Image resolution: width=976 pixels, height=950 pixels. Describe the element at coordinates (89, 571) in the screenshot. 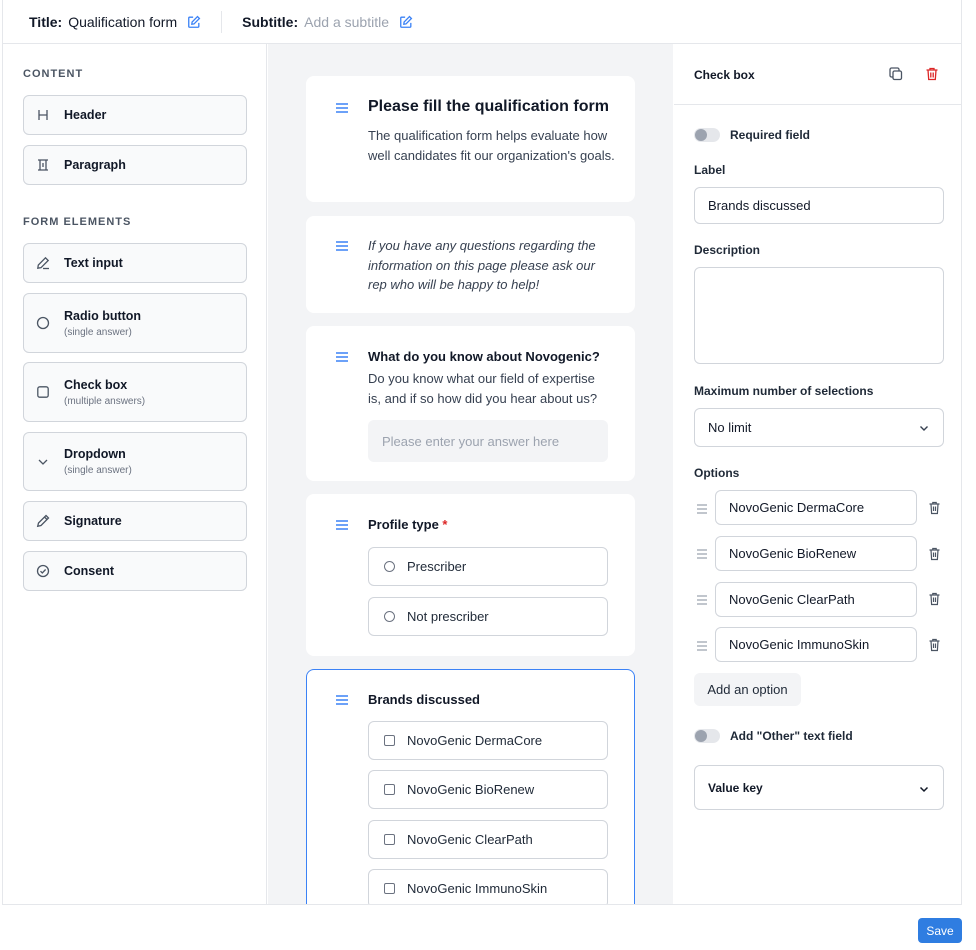

I see `tool-label: Consent` at that location.